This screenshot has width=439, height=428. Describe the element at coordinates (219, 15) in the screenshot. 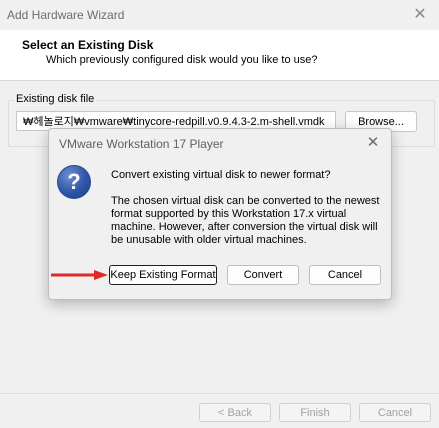

I see `wizard-titlebar: Add Hardware Wizard ✕` at that location.